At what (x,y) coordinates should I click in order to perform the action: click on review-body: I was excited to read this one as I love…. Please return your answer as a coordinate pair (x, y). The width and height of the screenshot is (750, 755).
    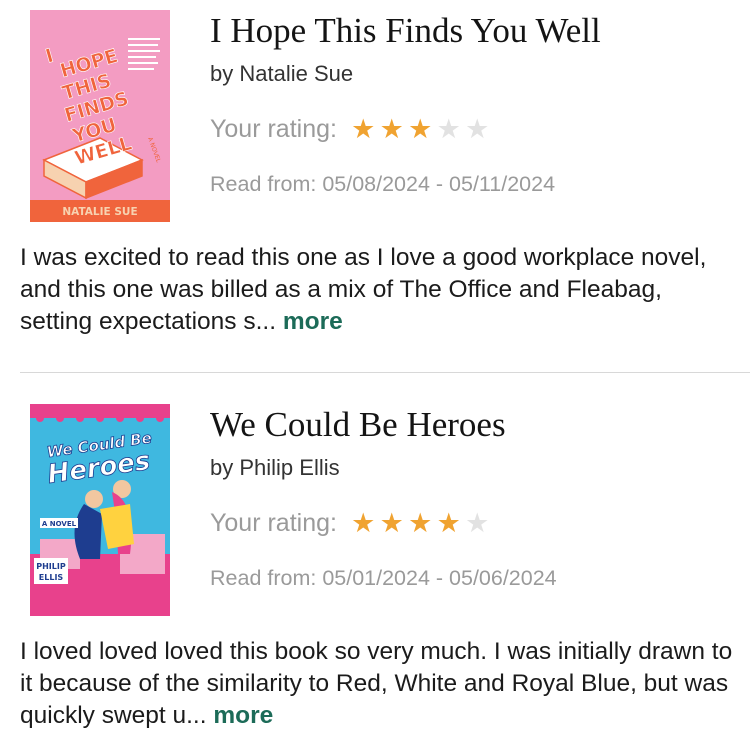
    Looking at the image, I should click on (363, 289).